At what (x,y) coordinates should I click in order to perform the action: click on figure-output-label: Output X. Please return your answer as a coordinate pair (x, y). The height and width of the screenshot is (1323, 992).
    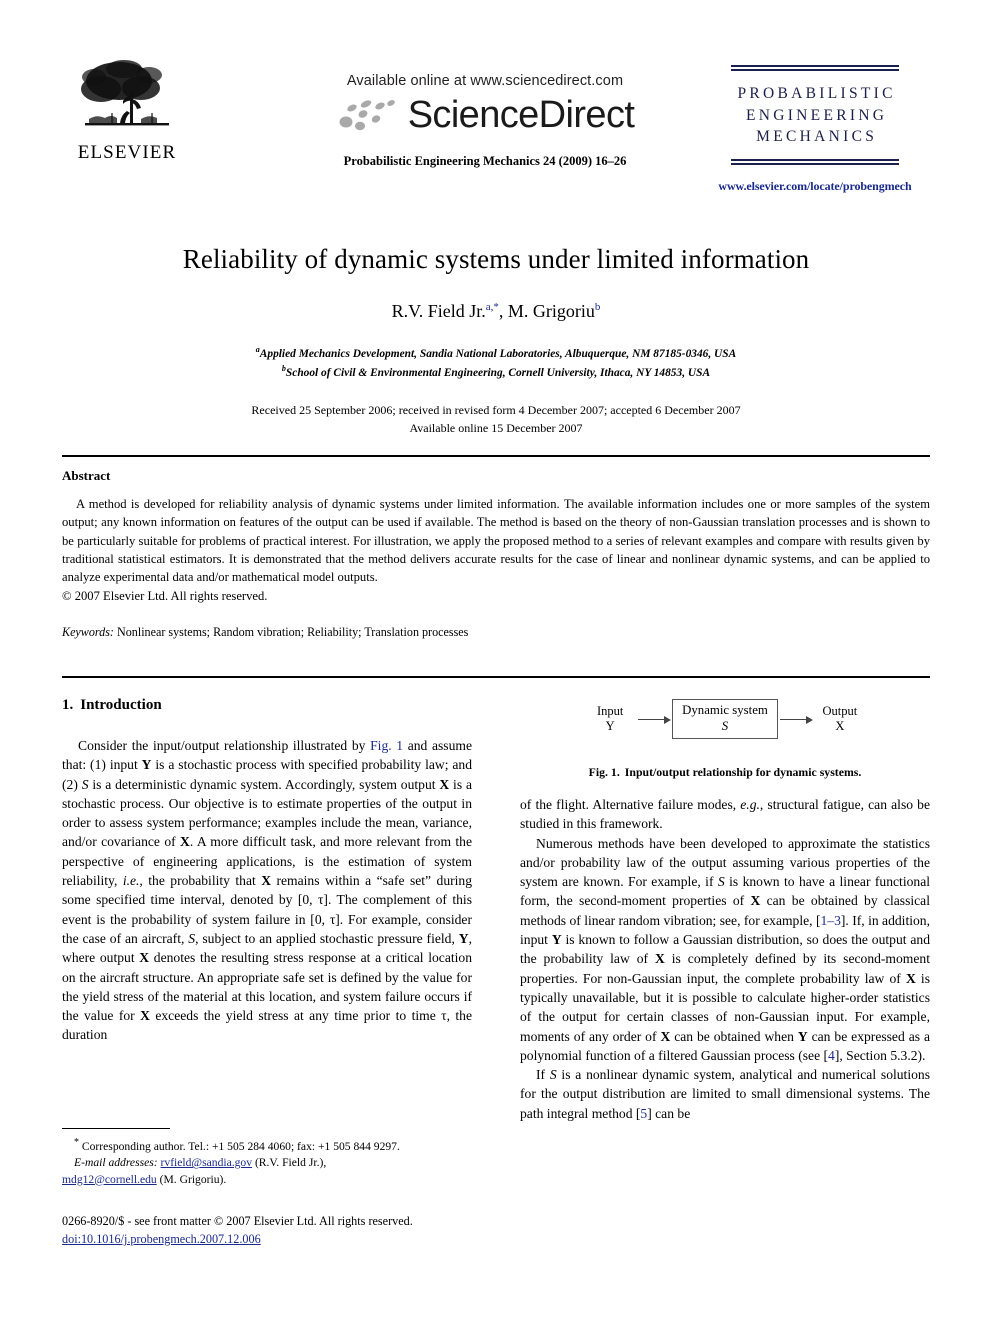
    Looking at the image, I should click on (840, 719).